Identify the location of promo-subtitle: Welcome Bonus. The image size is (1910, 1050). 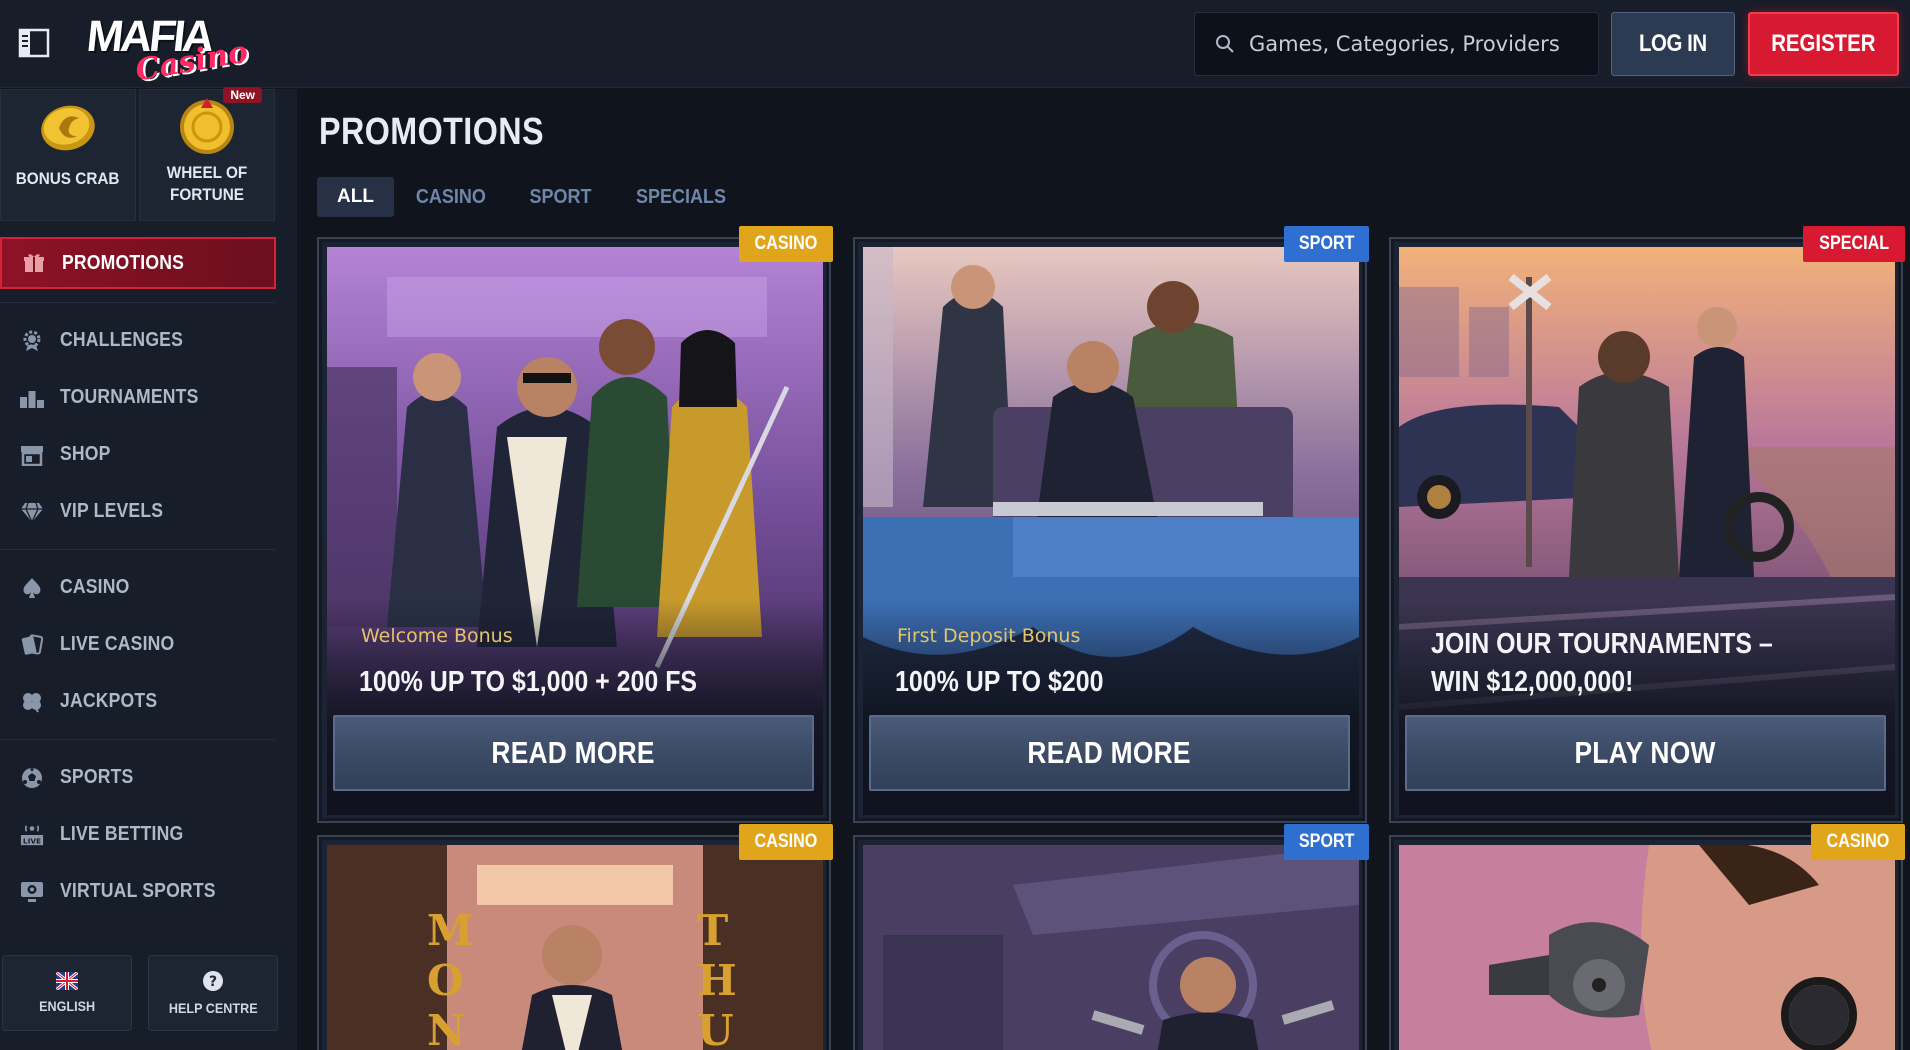
(437, 636).